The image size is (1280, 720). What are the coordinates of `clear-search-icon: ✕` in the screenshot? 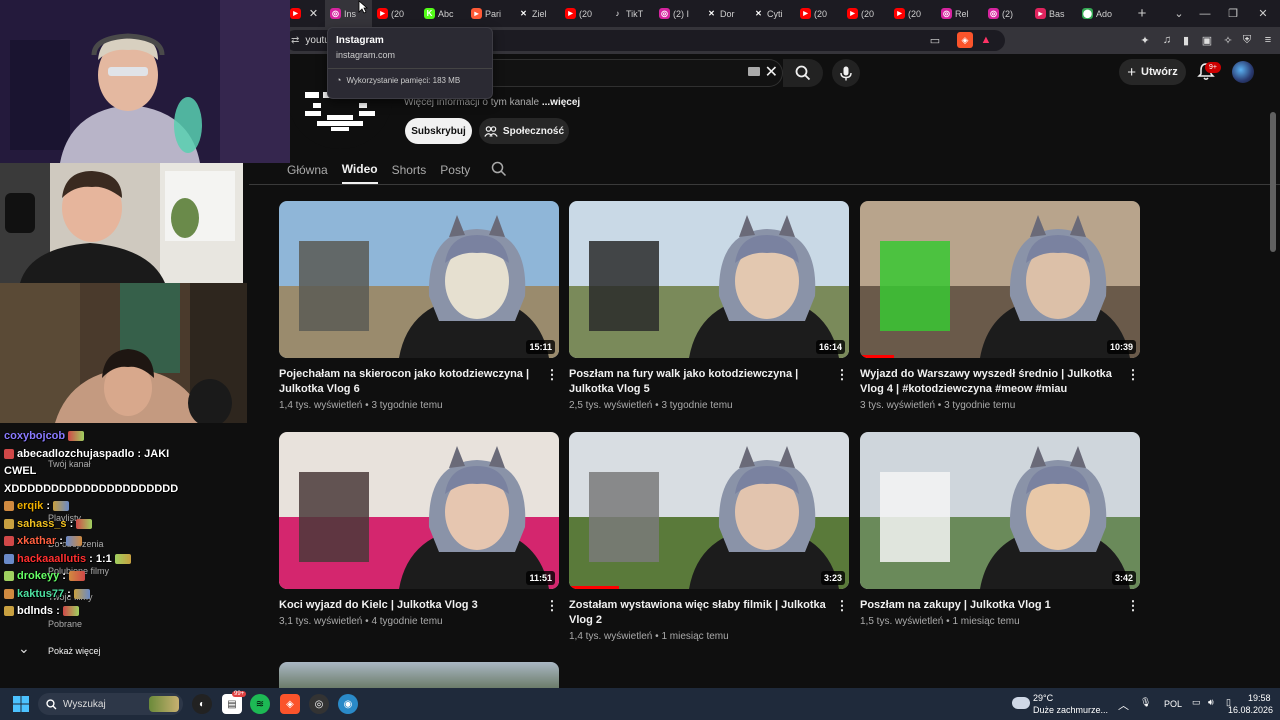 It's located at (771, 72).